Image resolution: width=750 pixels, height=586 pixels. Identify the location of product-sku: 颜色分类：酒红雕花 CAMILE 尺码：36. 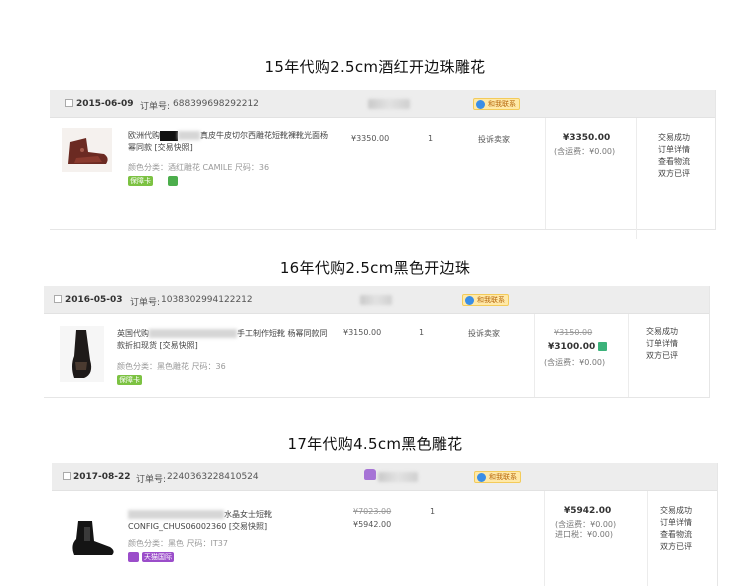
(199, 167).